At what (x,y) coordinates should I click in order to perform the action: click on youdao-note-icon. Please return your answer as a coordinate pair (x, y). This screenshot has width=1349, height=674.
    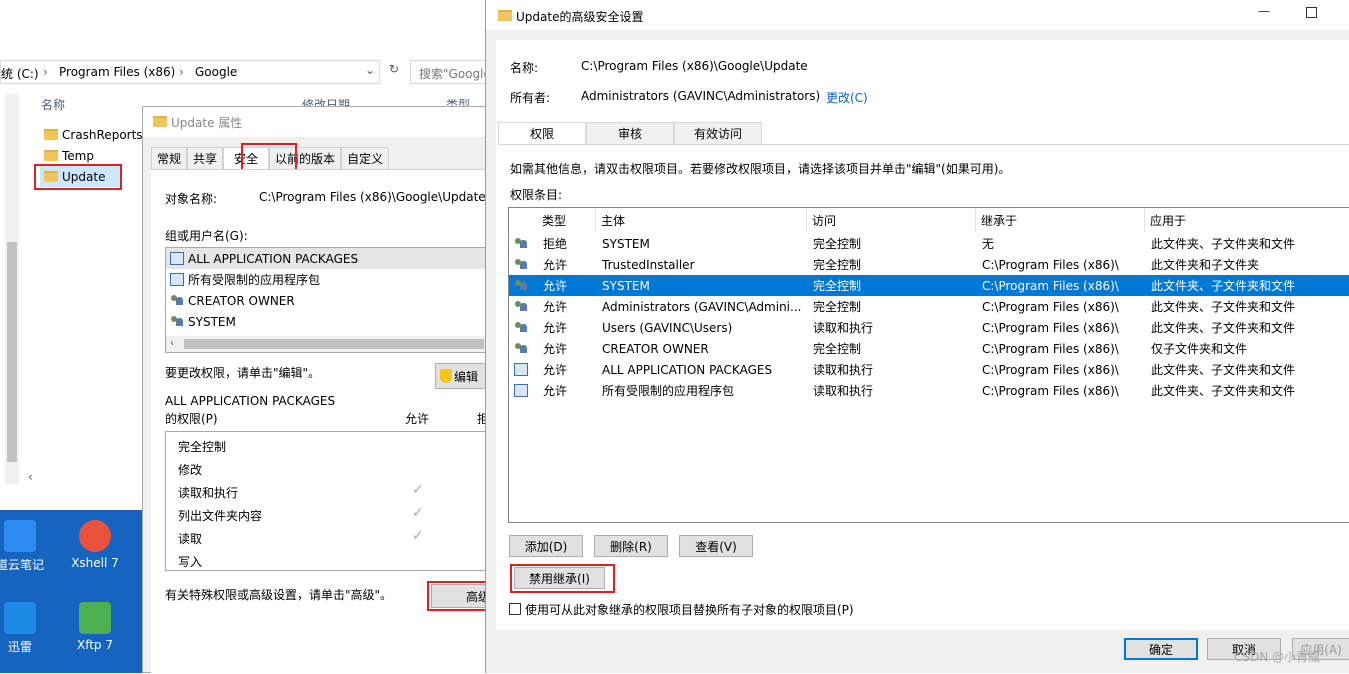
    Looking at the image, I should click on (20, 536).